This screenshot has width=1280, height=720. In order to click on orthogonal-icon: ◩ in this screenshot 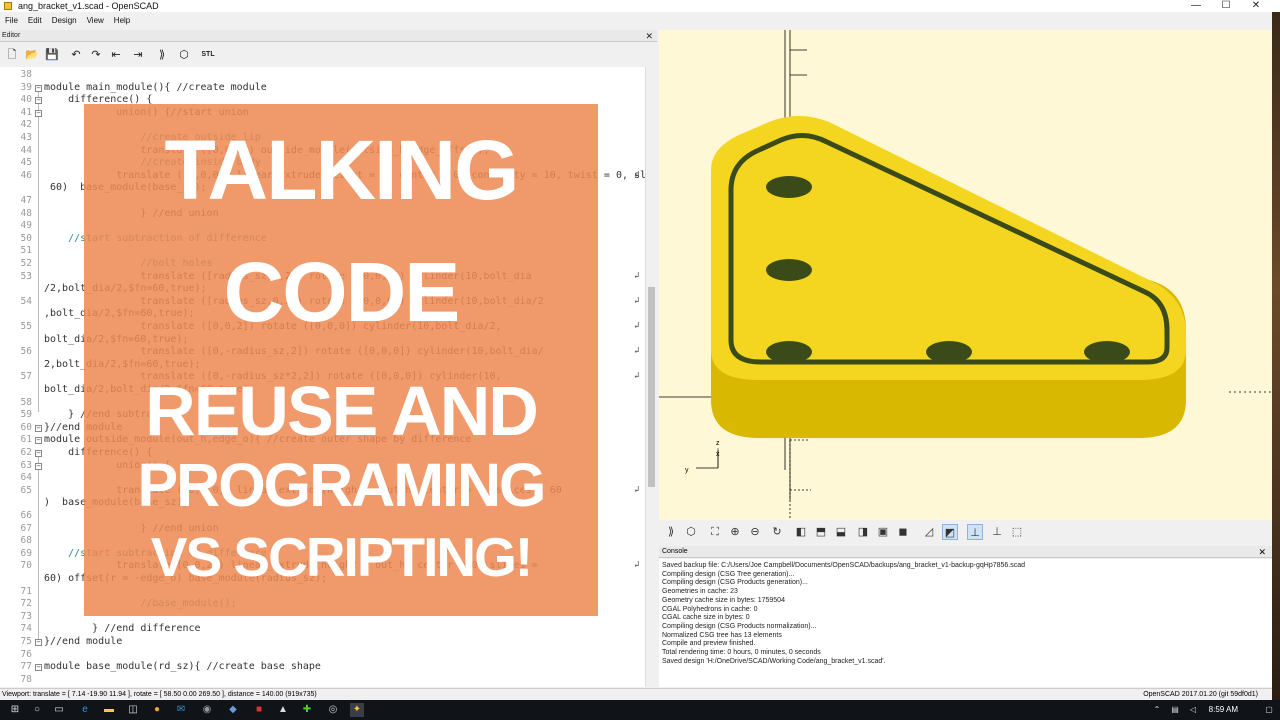, I will do `click(950, 532)`.